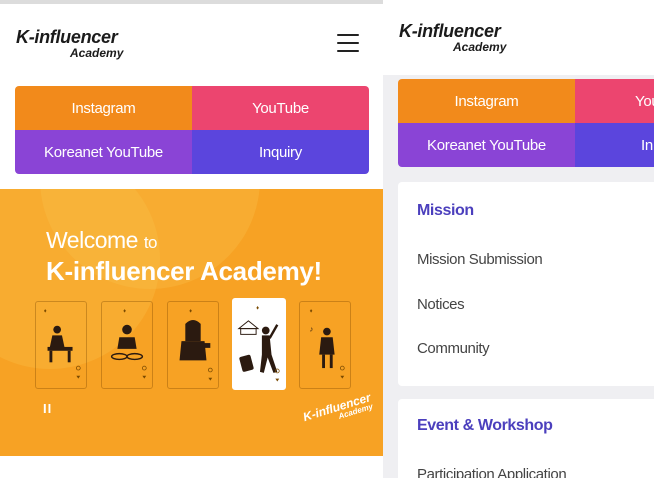 The width and height of the screenshot is (654, 478). Describe the element at coordinates (348, 43) in the screenshot. I see `hamburger-menu-icon` at that location.